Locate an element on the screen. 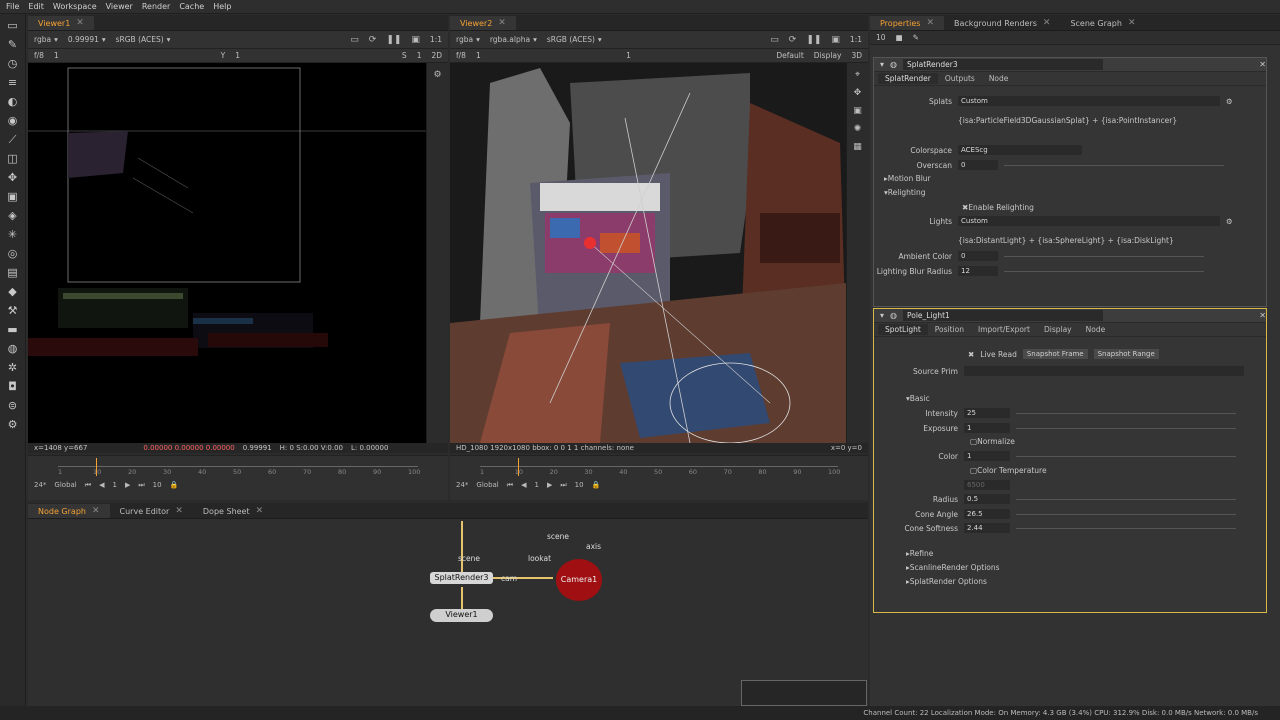 This screenshot has width=1280, height=720. snapshot-range-button: Snapshot Range is located at coordinates (1126, 354).